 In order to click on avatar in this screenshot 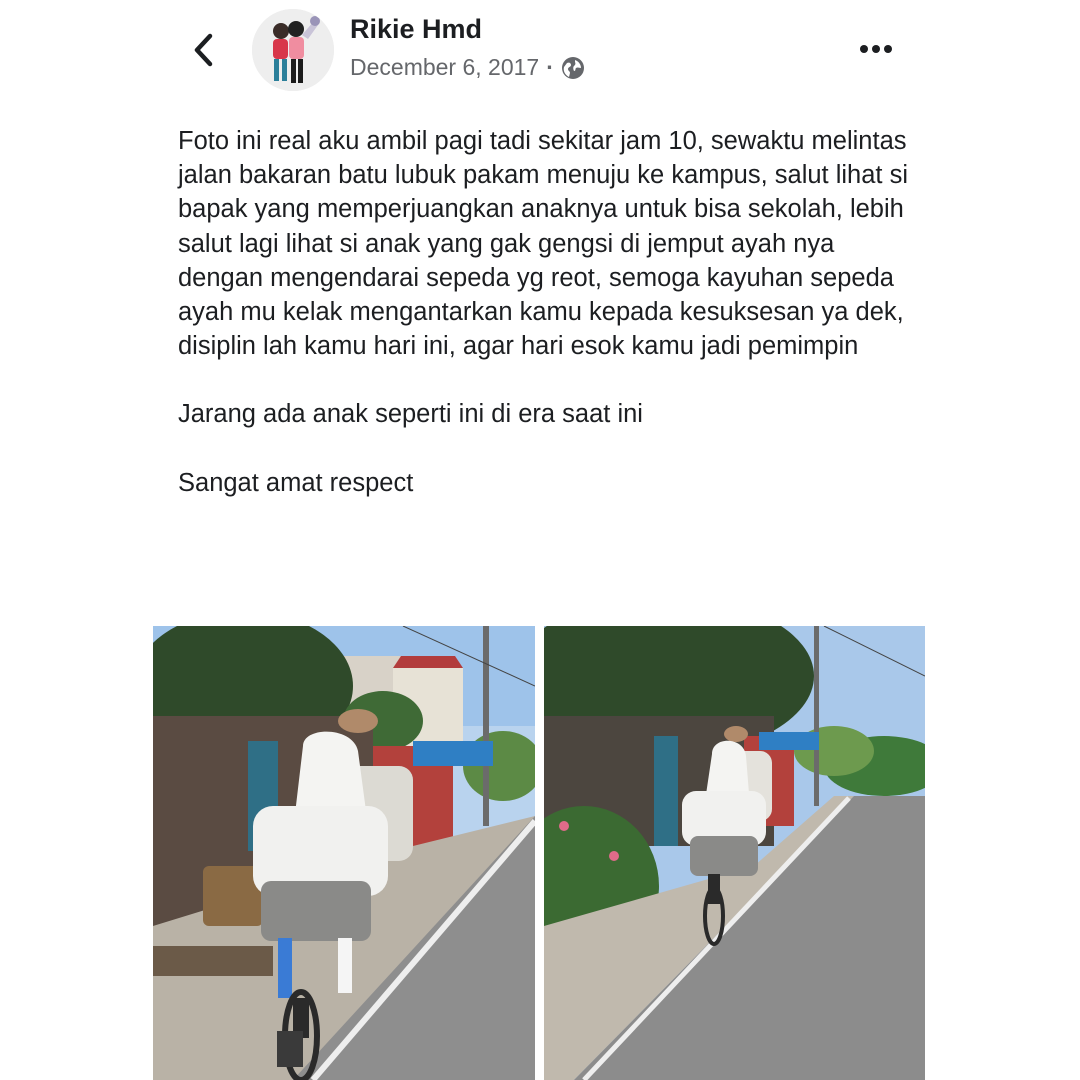, I will do `click(293, 50)`.